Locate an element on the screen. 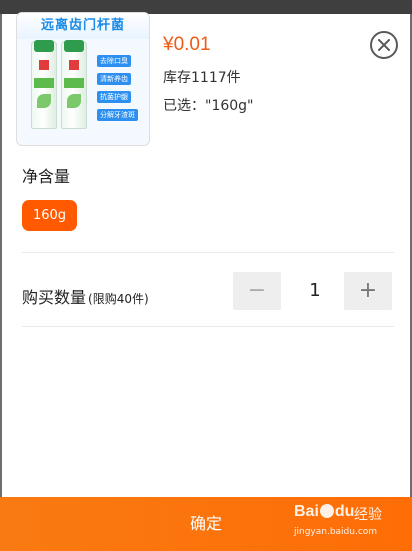  quantity-increase-button: + is located at coordinates (368, 291).